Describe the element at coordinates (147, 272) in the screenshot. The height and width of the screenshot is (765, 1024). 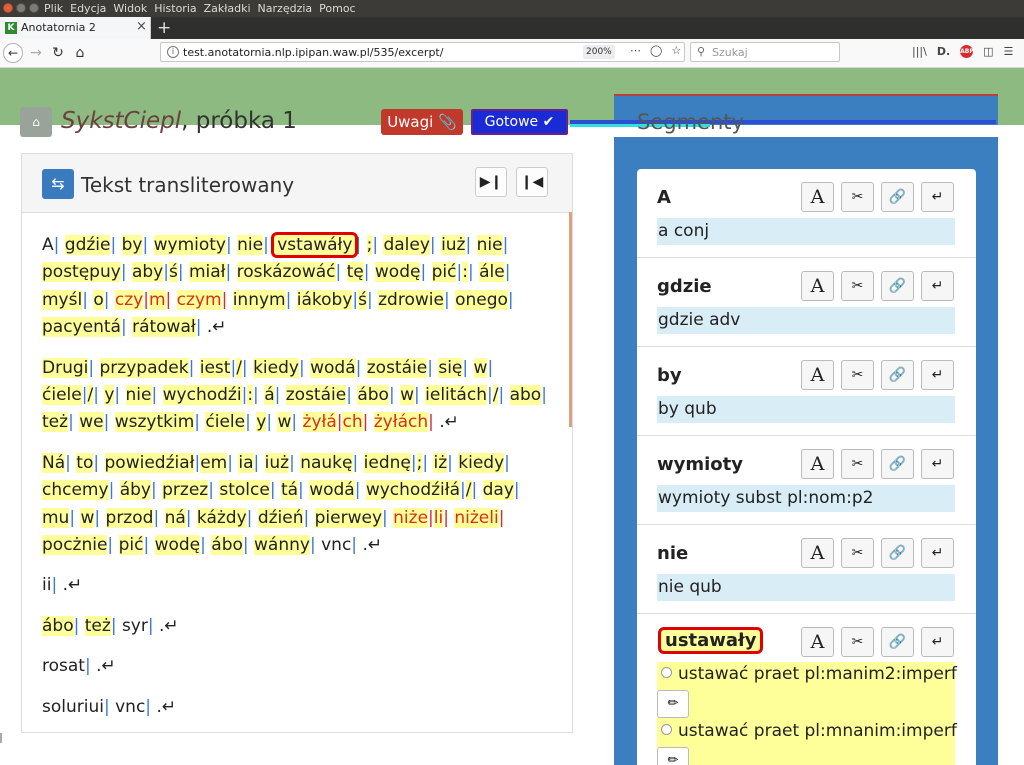
I see `text-word: aby` at that location.